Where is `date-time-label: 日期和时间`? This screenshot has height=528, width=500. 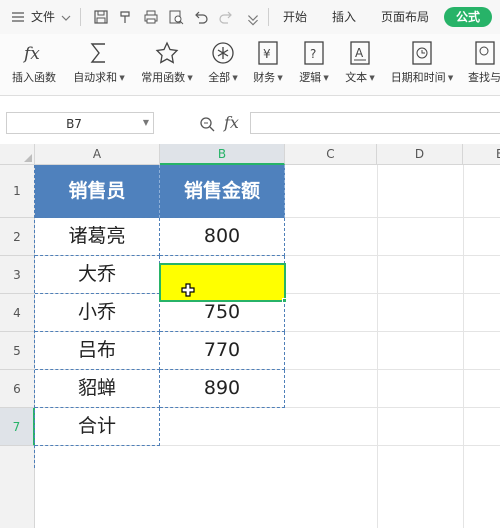
date-time-label: 日期和时间 is located at coordinates (418, 77).